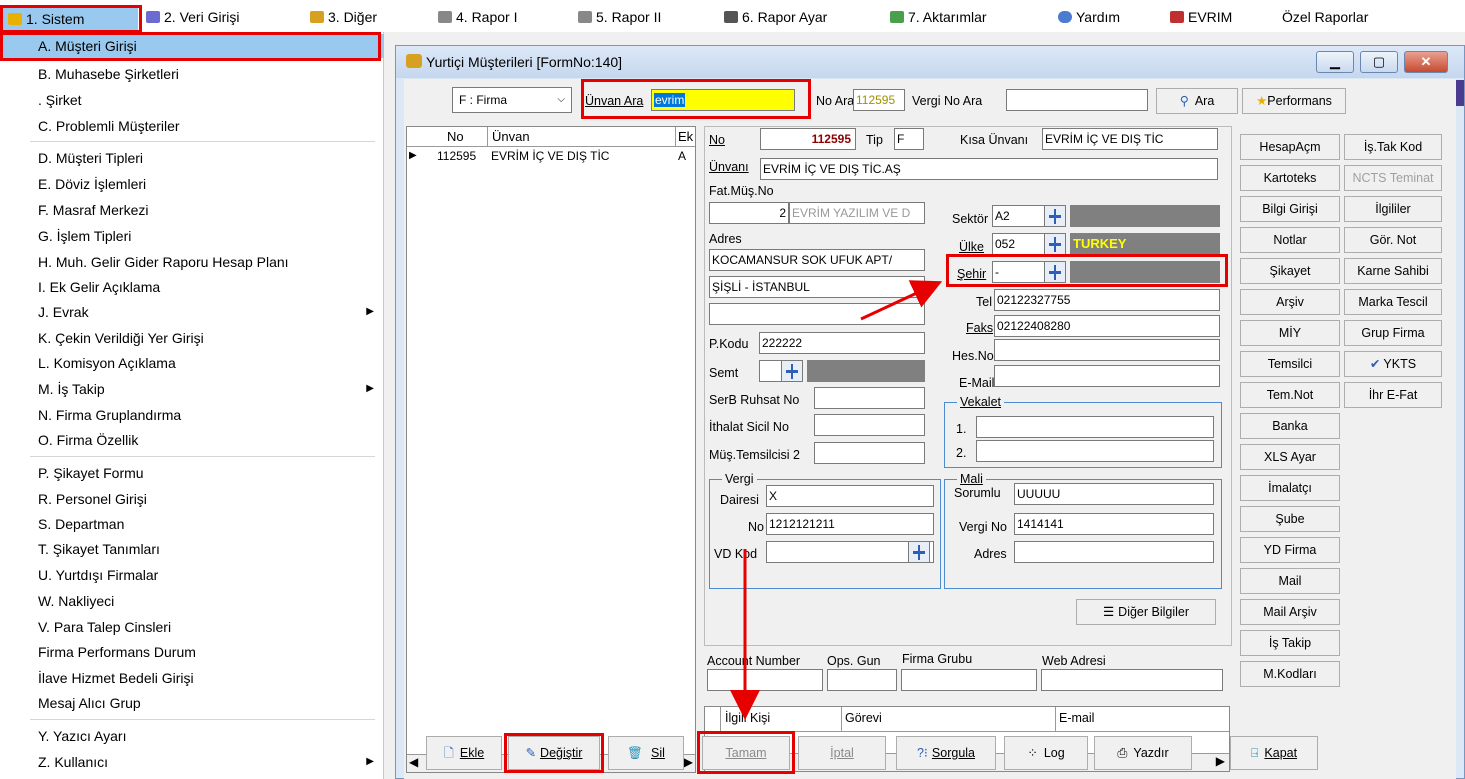 The image size is (1465, 779). I want to click on vergi-search-input, so click(1077, 100).